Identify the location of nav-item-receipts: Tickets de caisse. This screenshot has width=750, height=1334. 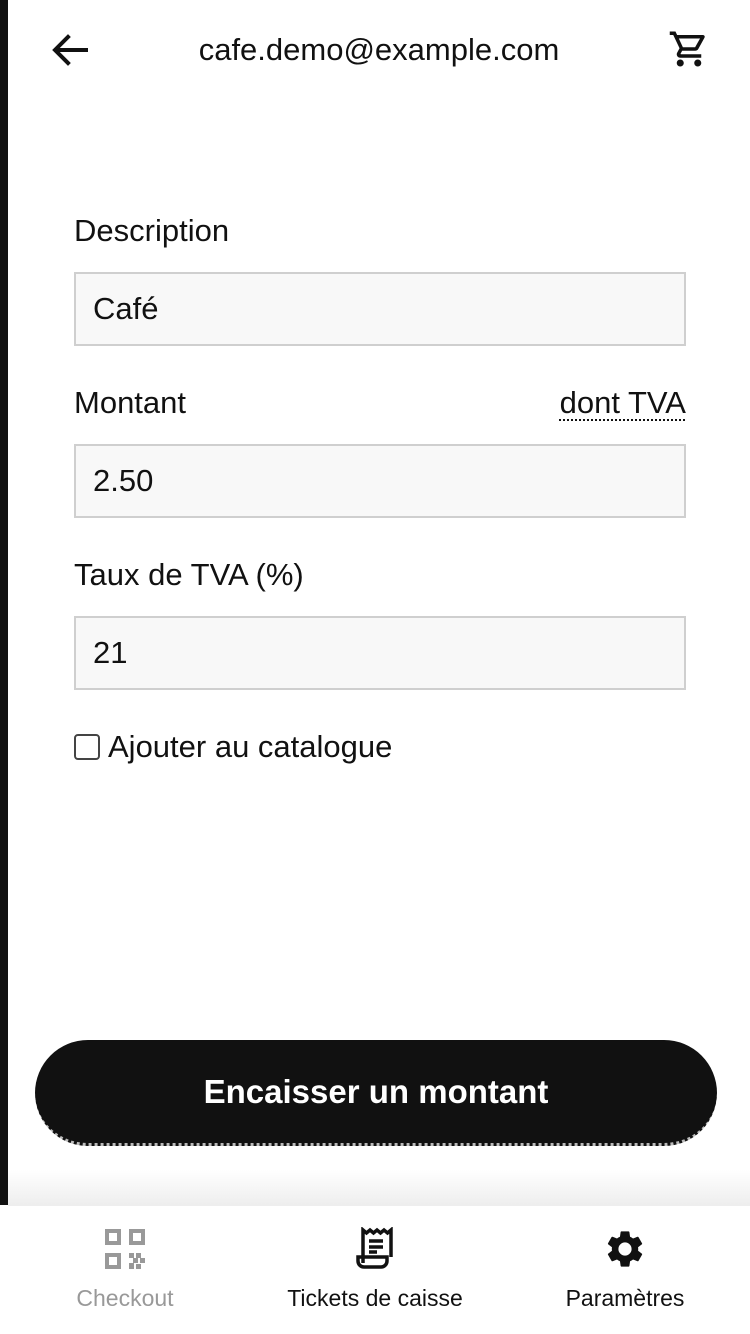
(375, 1270).